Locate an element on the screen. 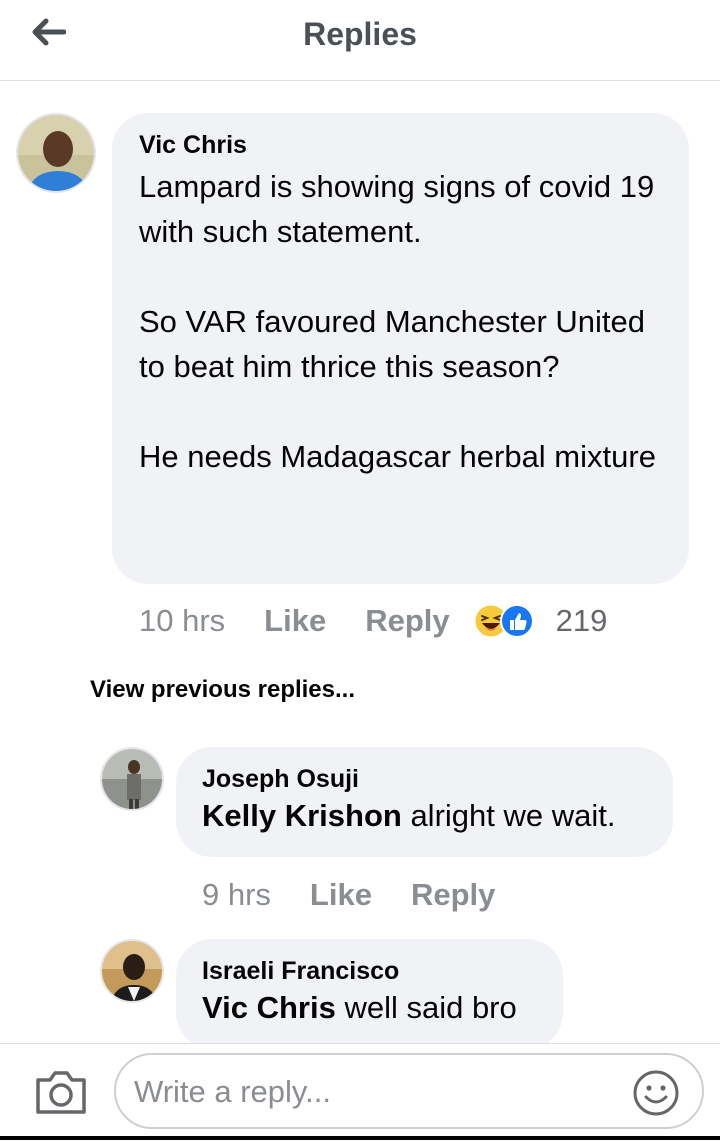 This screenshot has height=1141, width=720. comment-time: 10 hrs is located at coordinates (182, 621).